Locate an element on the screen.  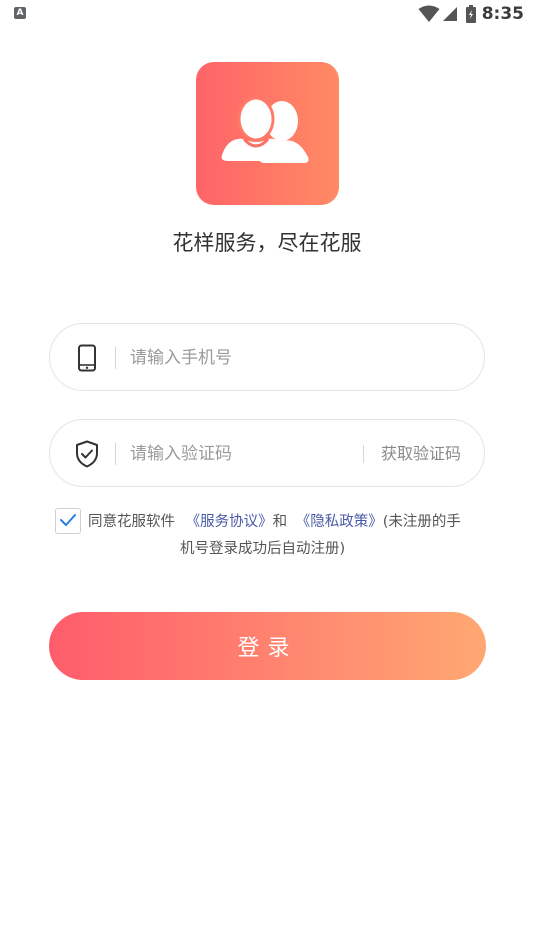
phone-field is located at coordinates (267, 357).